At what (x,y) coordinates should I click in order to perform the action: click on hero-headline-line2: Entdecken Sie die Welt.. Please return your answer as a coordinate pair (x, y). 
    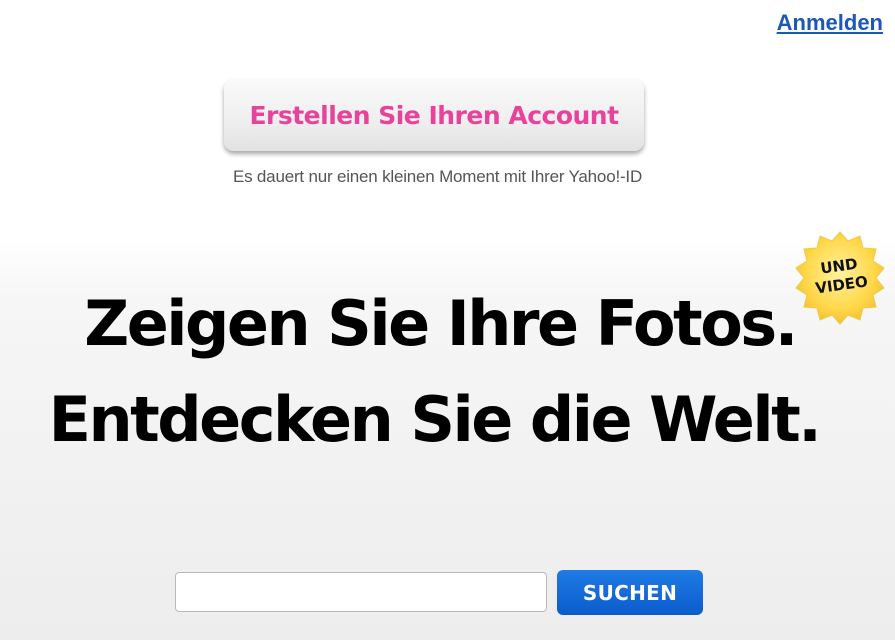
    Looking at the image, I should click on (435, 419).